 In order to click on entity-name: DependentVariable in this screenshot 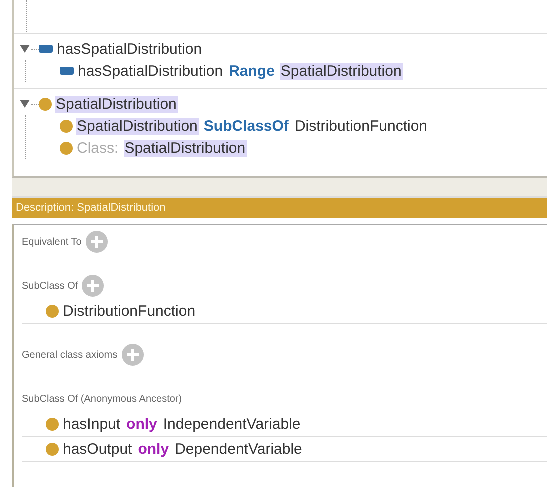, I will do `click(239, 449)`.